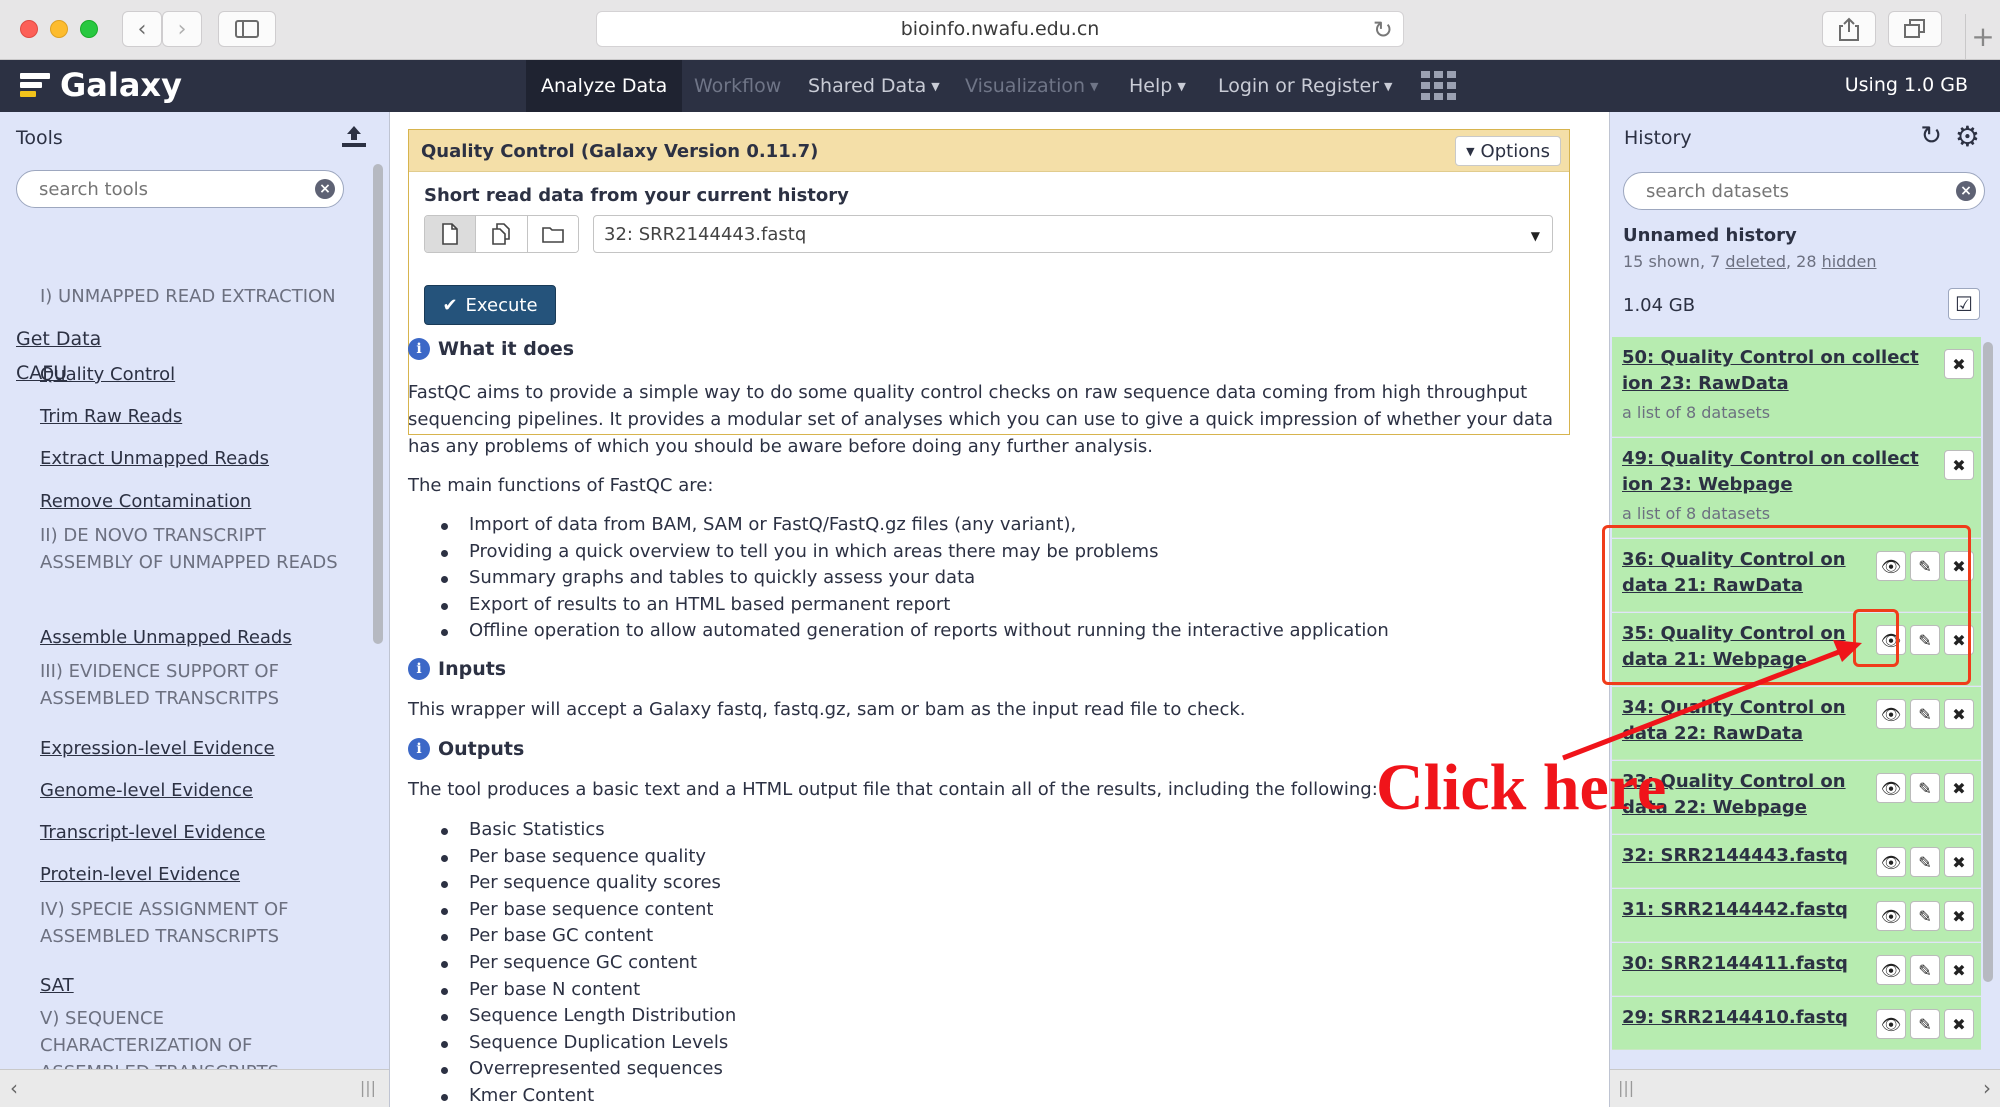 The width and height of the screenshot is (2000, 1107). What do you see at coordinates (182, 29) in the screenshot?
I see `forward-button: ›` at bounding box center [182, 29].